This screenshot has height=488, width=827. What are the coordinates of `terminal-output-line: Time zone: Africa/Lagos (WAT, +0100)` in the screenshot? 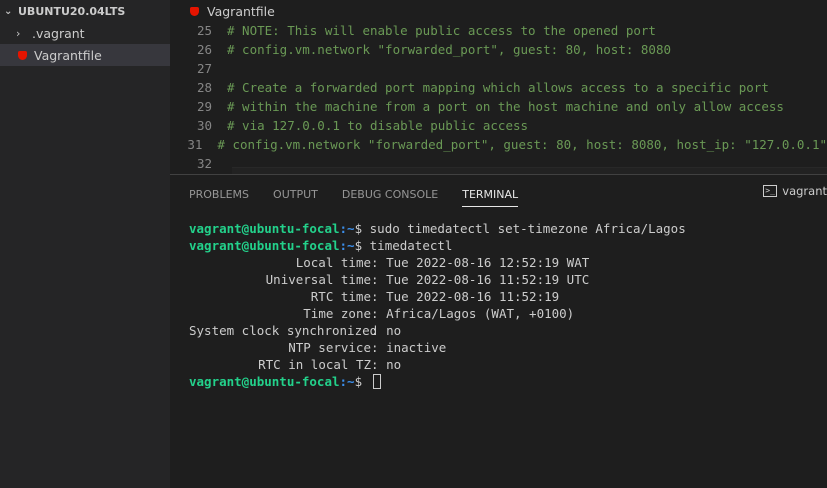 It's located at (437, 313).